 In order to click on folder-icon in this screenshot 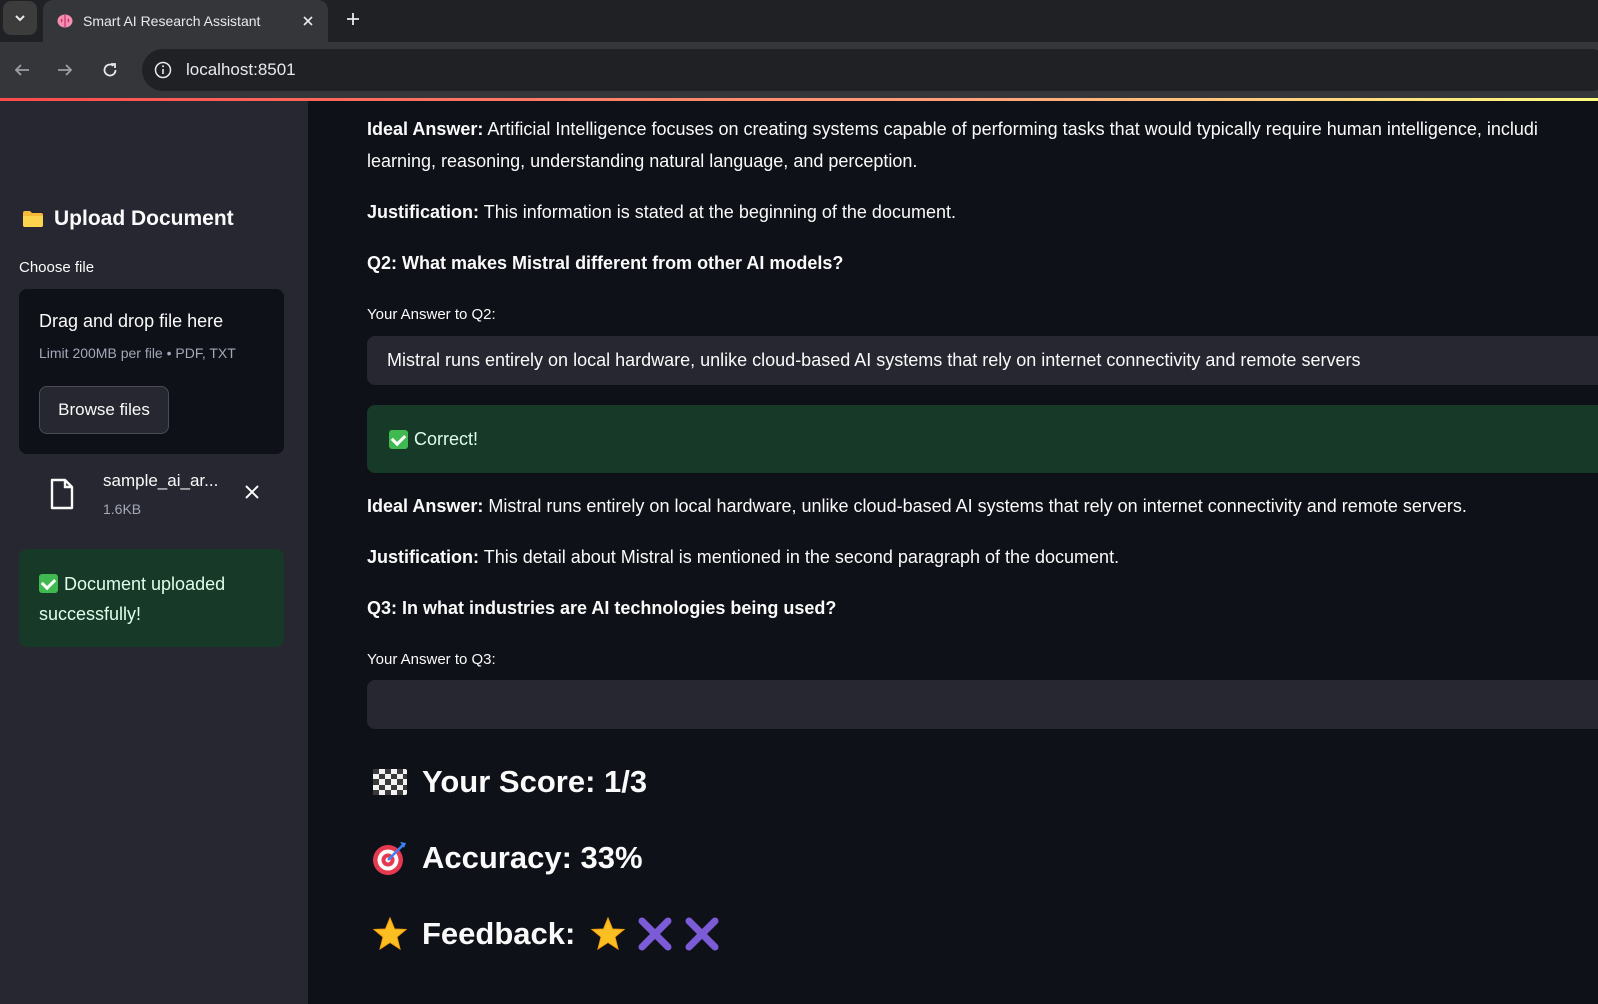, I will do `click(33, 219)`.